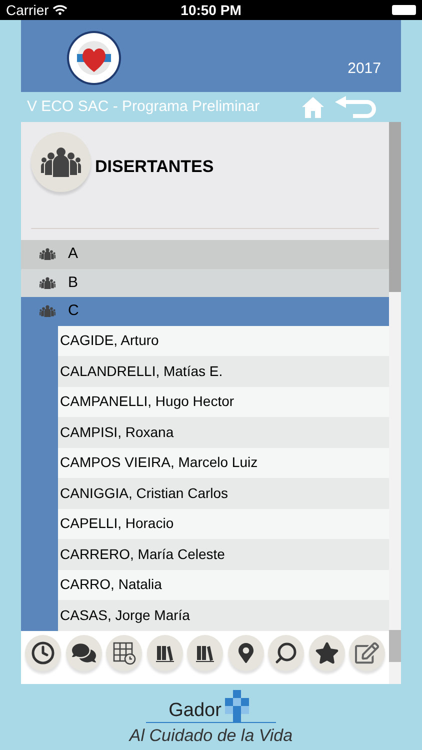 This screenshot has width=422, height=750. Describe the element at coordinates (223, 432) in the screenshot. I see `speaker-row: CAMPISI, Roxana` at that location.